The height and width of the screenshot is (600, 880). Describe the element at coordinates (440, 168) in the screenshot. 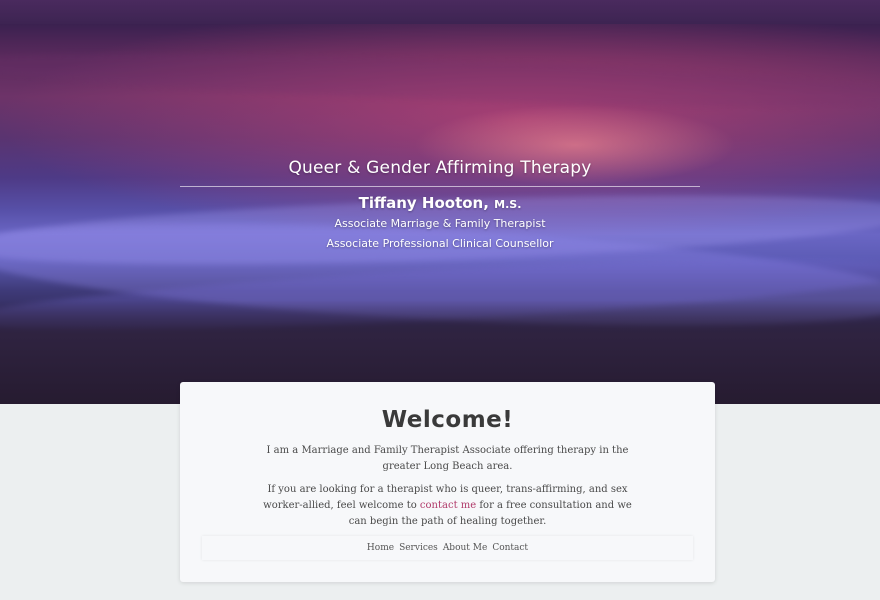

I see `hero-tagline: Queer & Gender Affirming Therapy` at that location.